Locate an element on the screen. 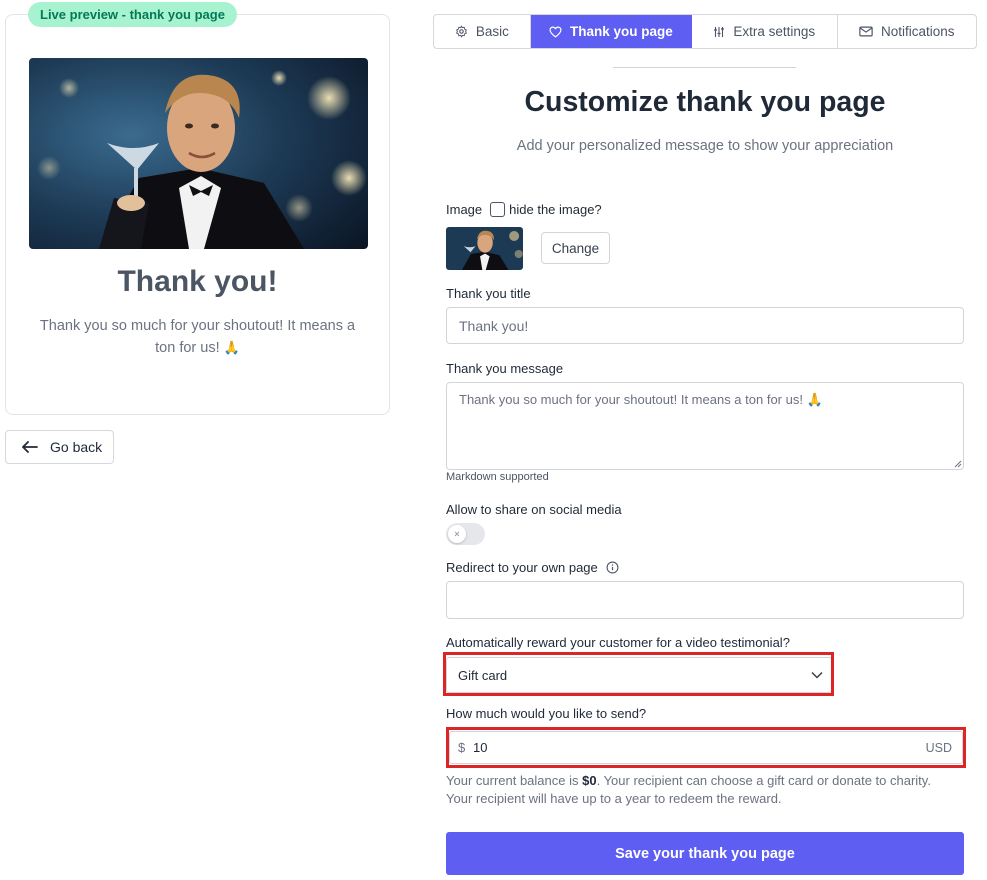  tab-notifications-label: Notifications is located at coordinates (917, 31).